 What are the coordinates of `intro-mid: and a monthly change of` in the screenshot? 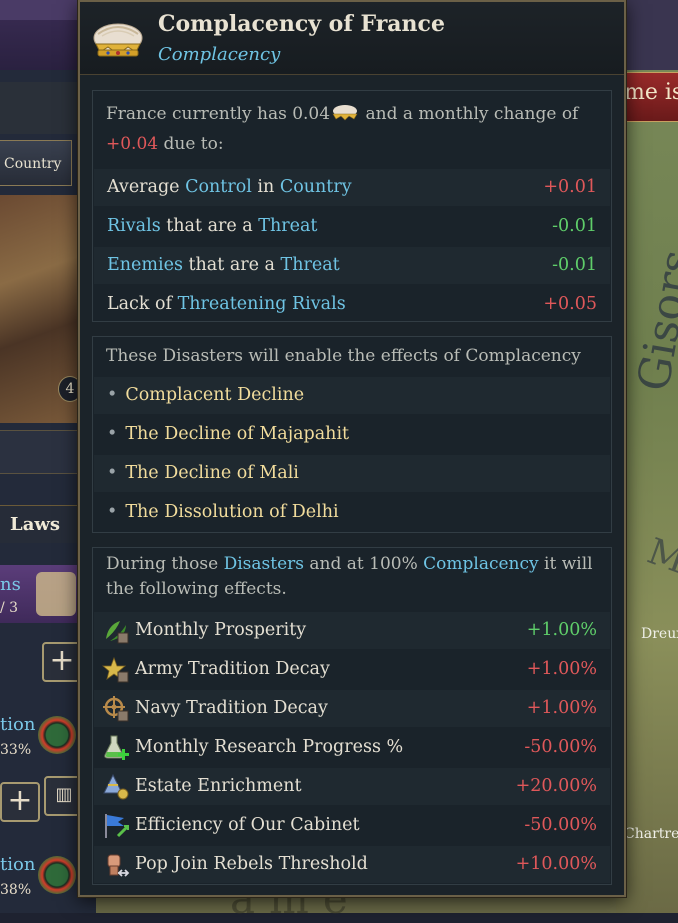 It's located at (469, 114).